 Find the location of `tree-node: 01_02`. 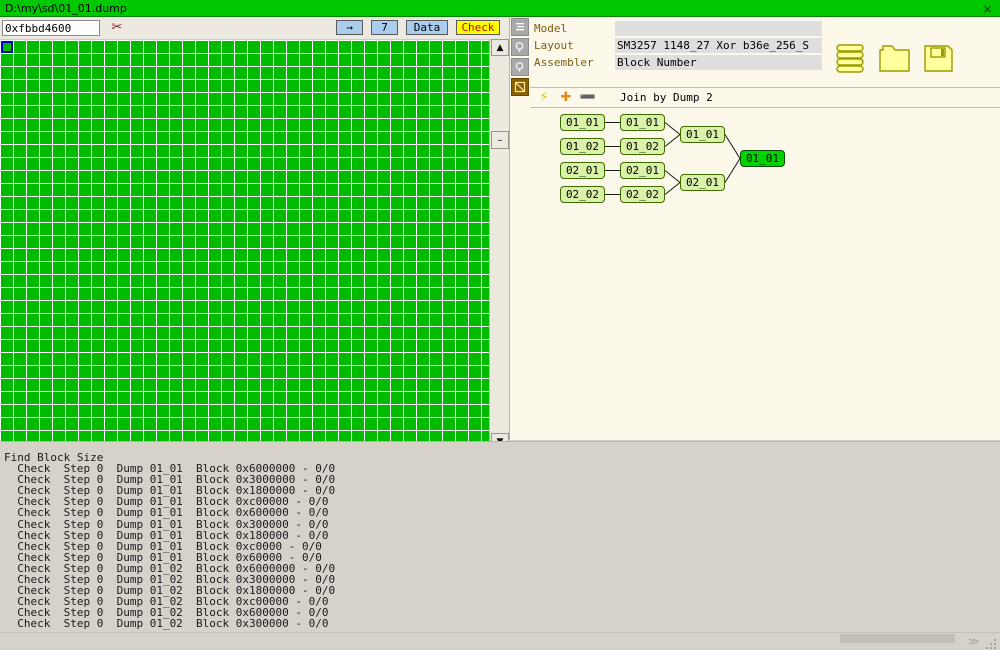

tree-node: 01_02 is located at coordinates (582, 146).